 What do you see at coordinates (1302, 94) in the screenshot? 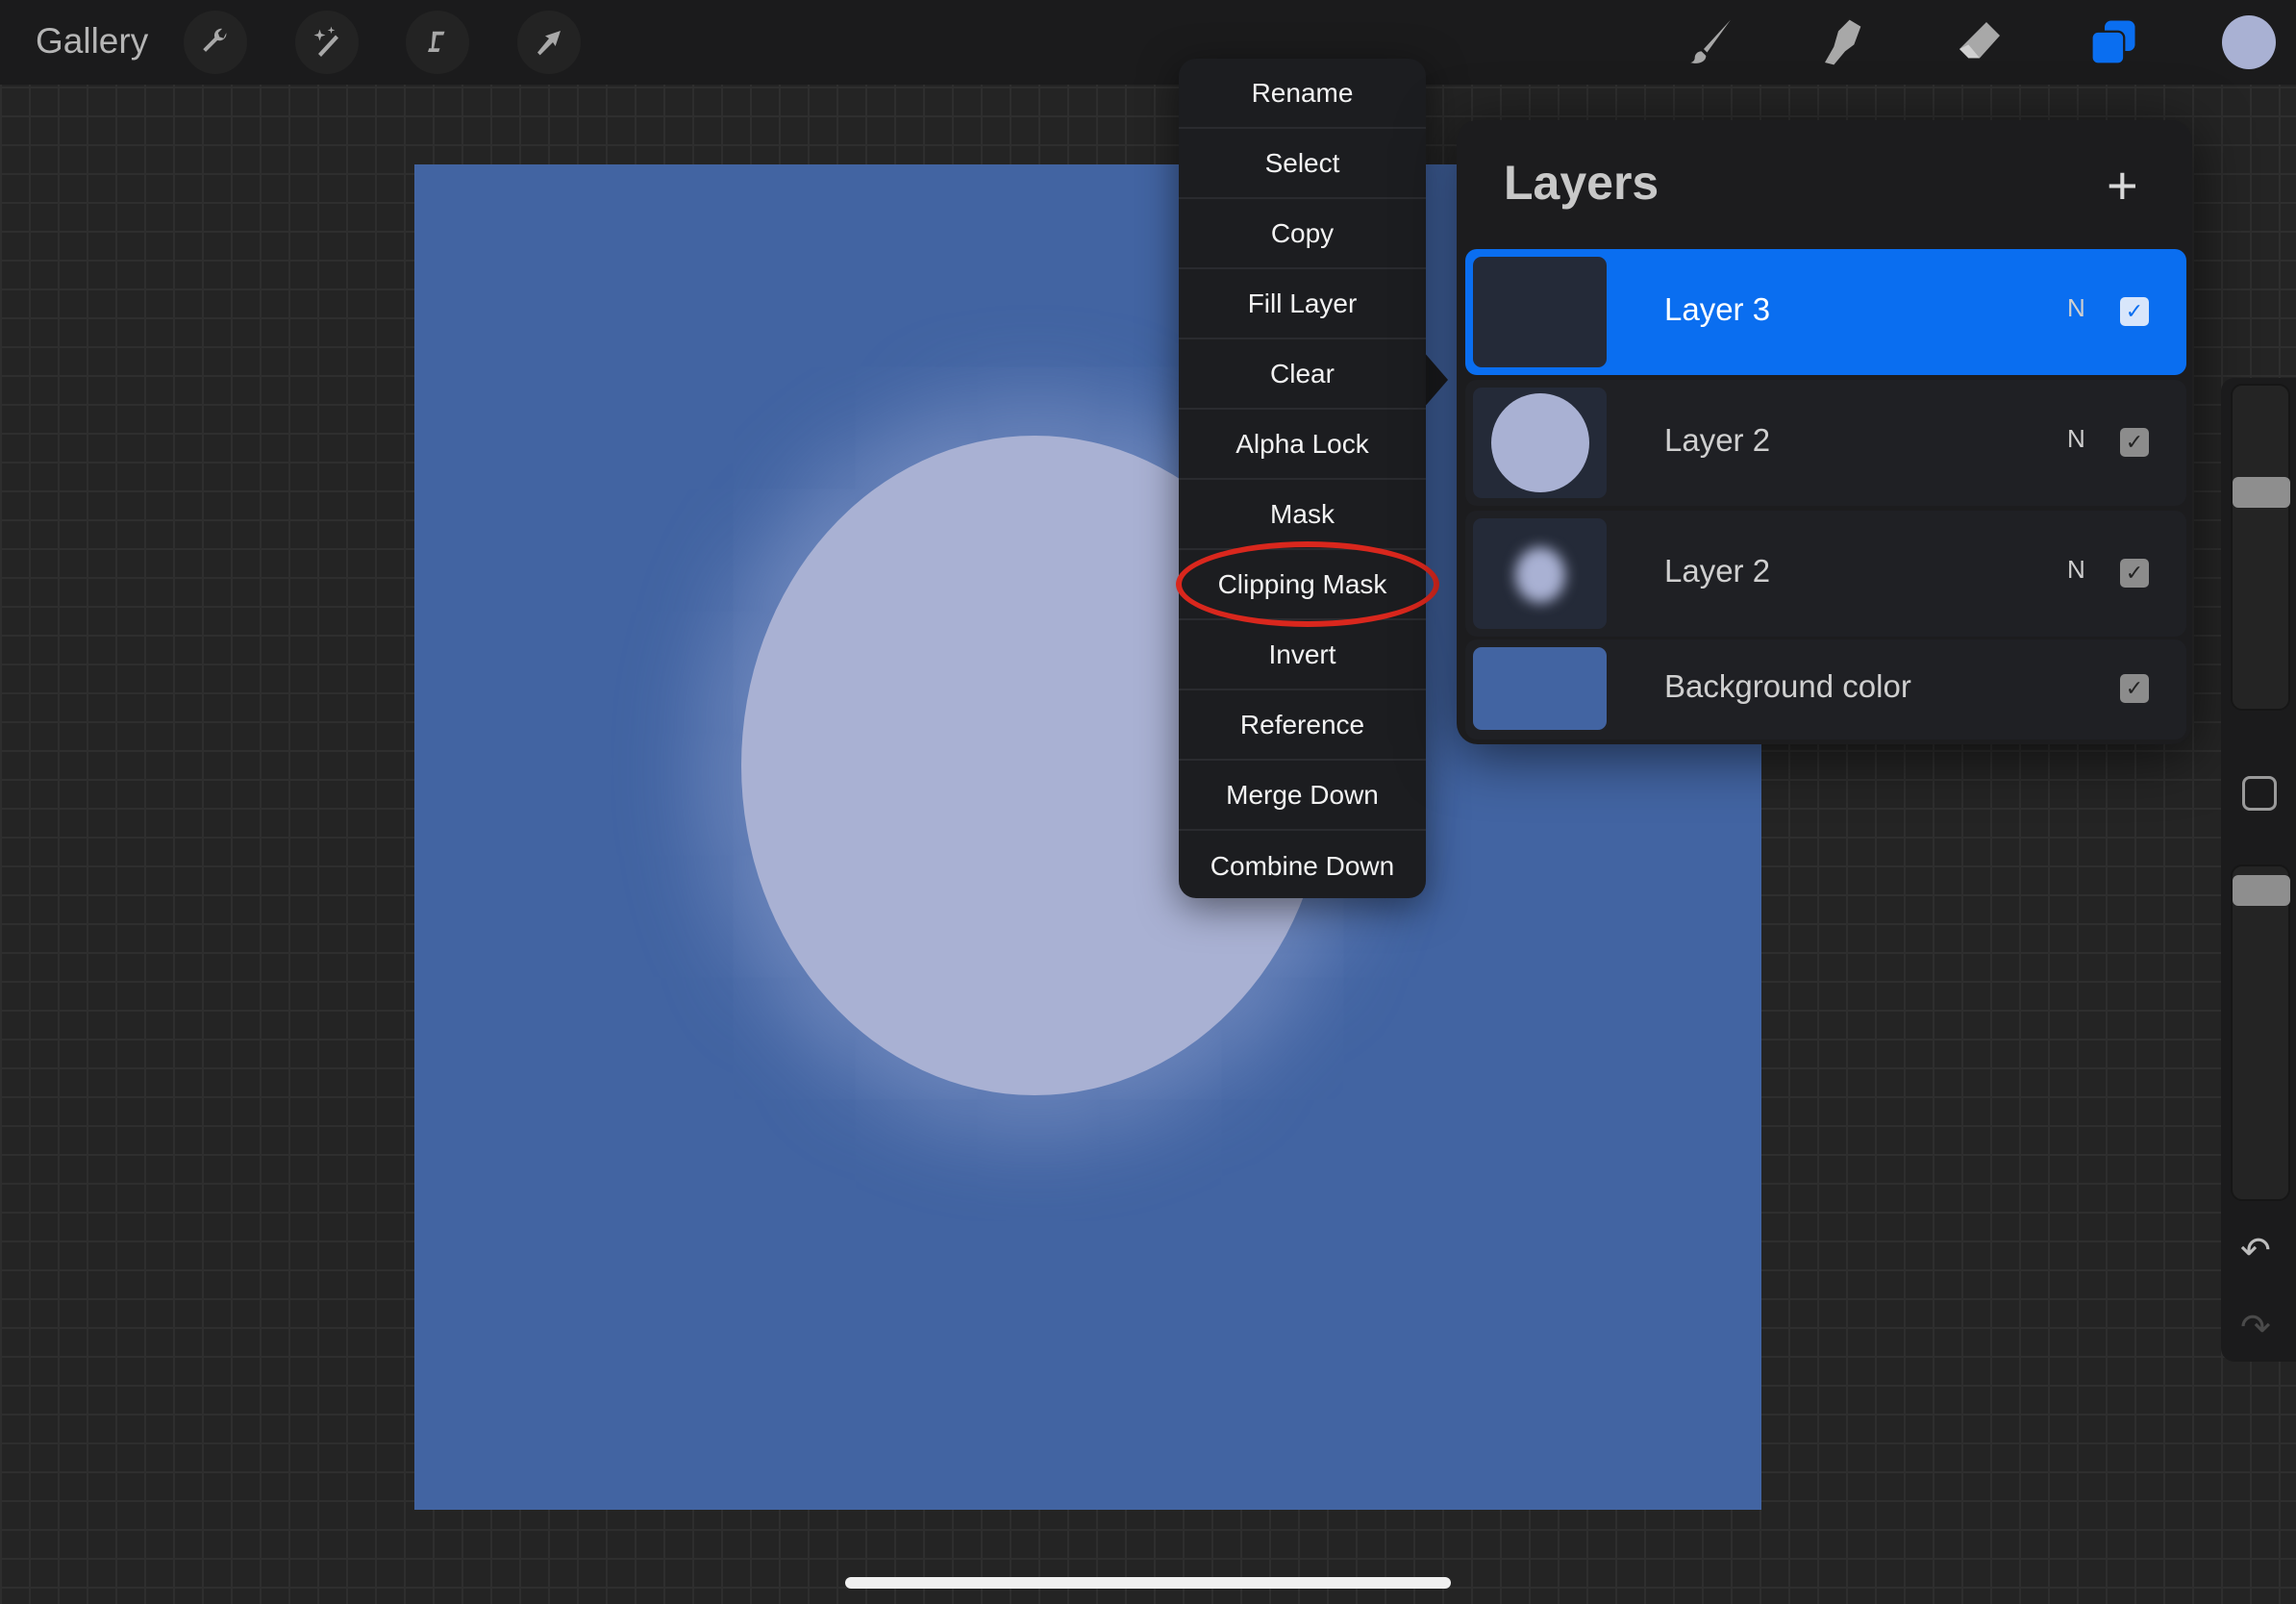
I see `menu-item-rename: Rename` at bounding box center [1302, 94].